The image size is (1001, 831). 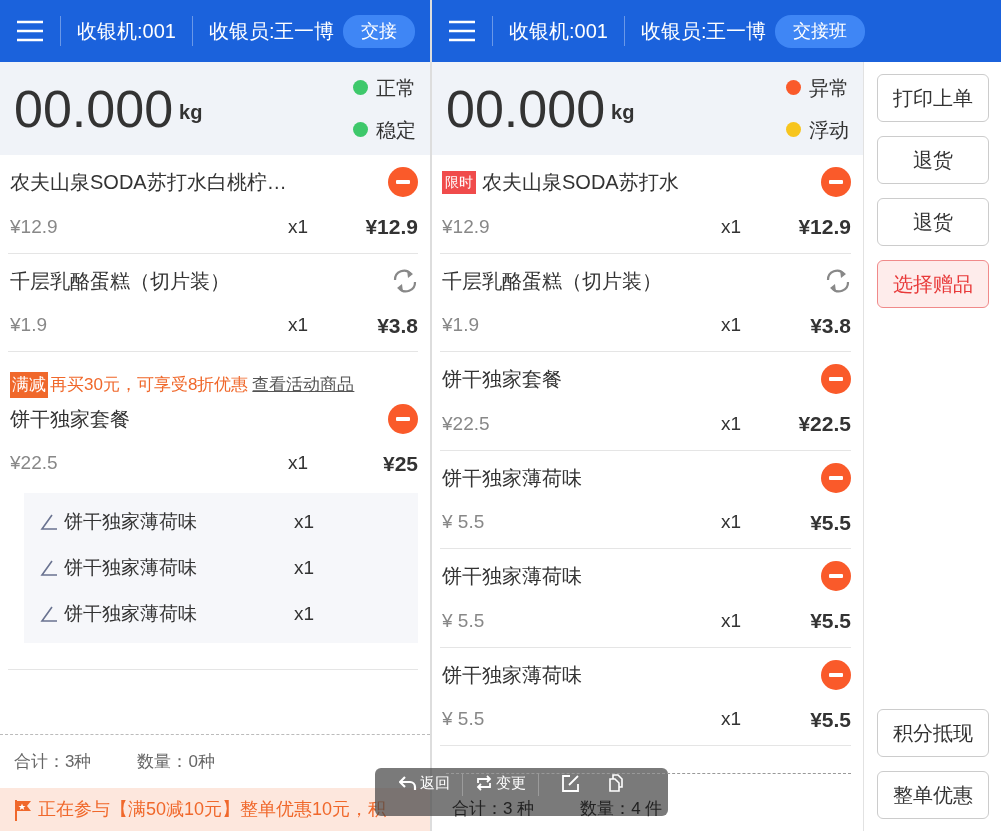 I want to click on promo-text: 再买30元，可享受8折优惠, so click(x=149, y=385).